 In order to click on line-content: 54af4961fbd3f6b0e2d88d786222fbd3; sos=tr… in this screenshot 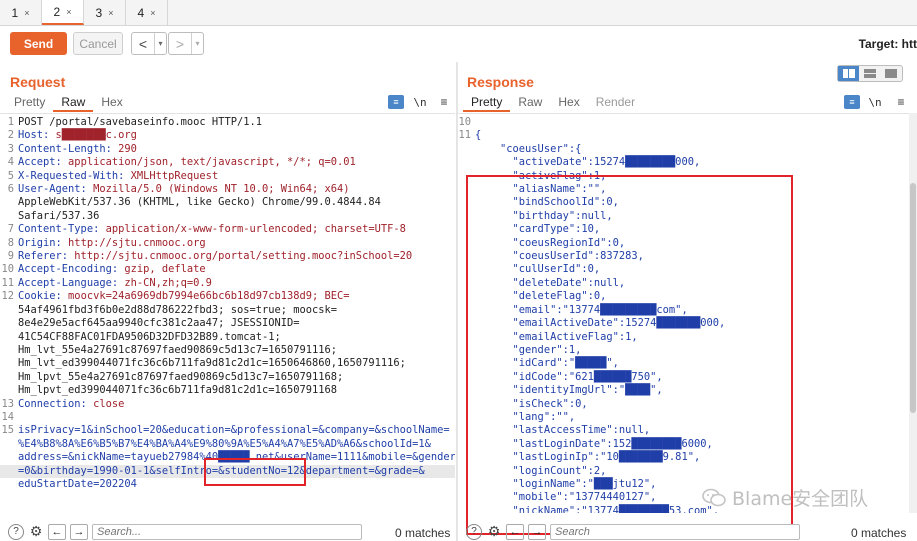, I will do `click(236, 310)`.